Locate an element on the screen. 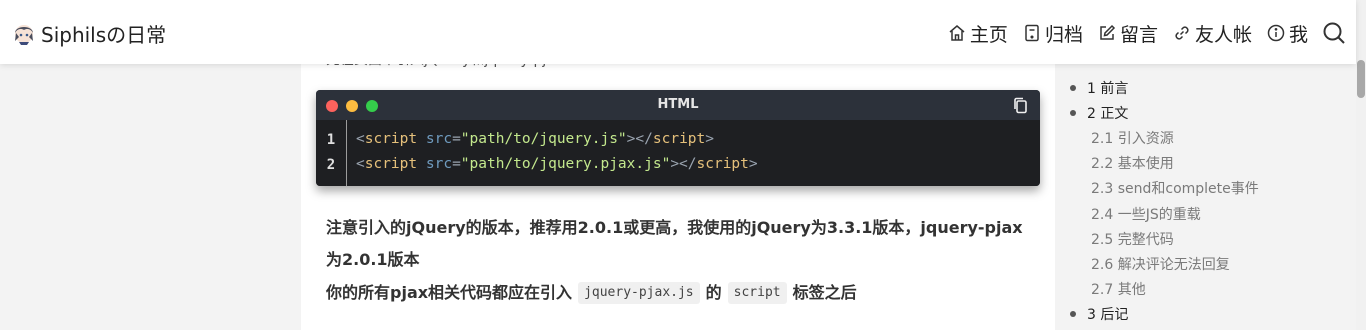 This screenshot has width=1366, height=330. nav-item-guestbook: 留言 is located at coordinates (1128, 33).